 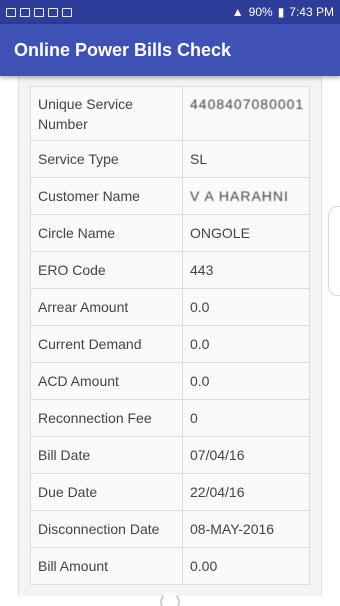 I want to click on table-row: ERO Code 443, so click(x=170, y=270).